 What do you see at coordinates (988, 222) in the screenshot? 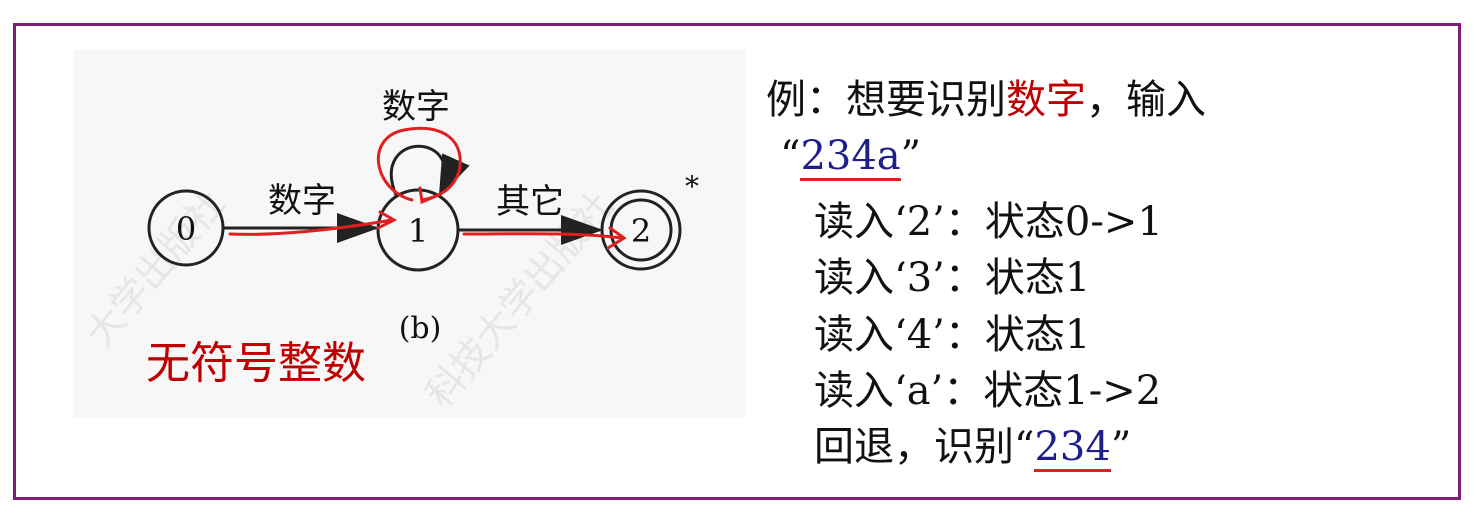
I see `step-1: 读入‘2’：状态0->1` at bounding box center [988, 222].